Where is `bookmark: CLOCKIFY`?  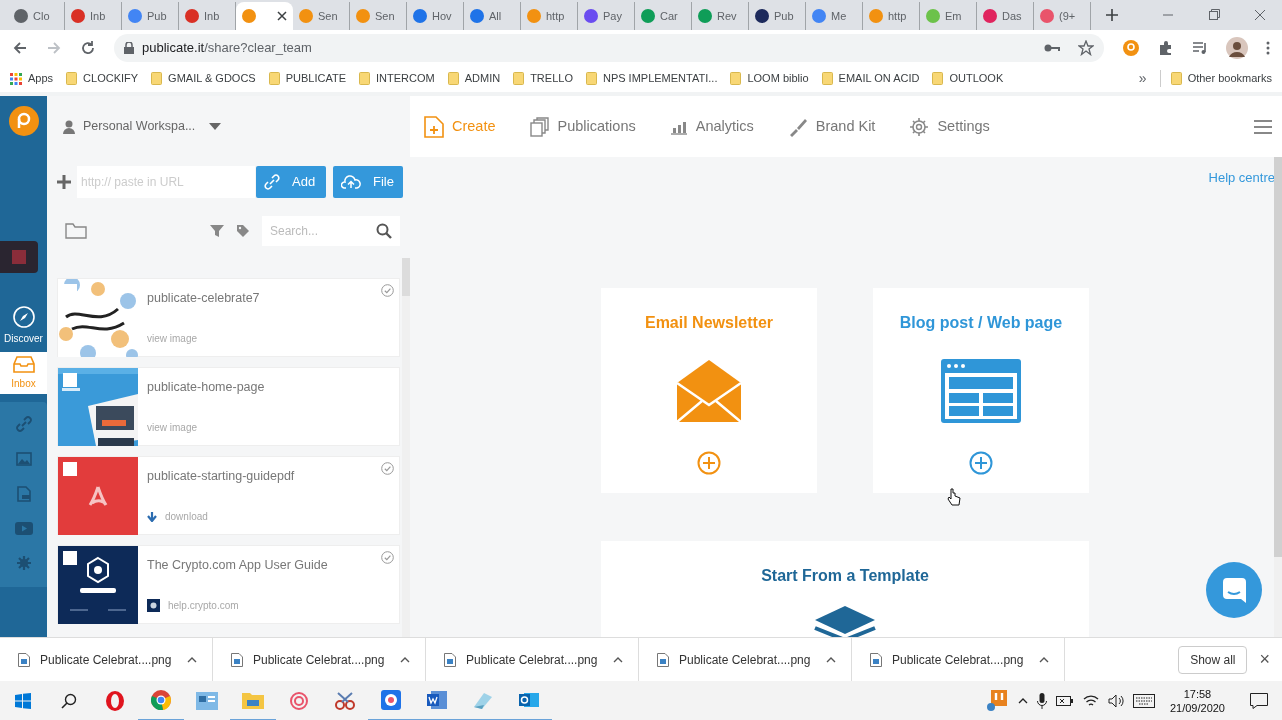 bookmark: CLOCKIFY is located at coordinates (102, 78).